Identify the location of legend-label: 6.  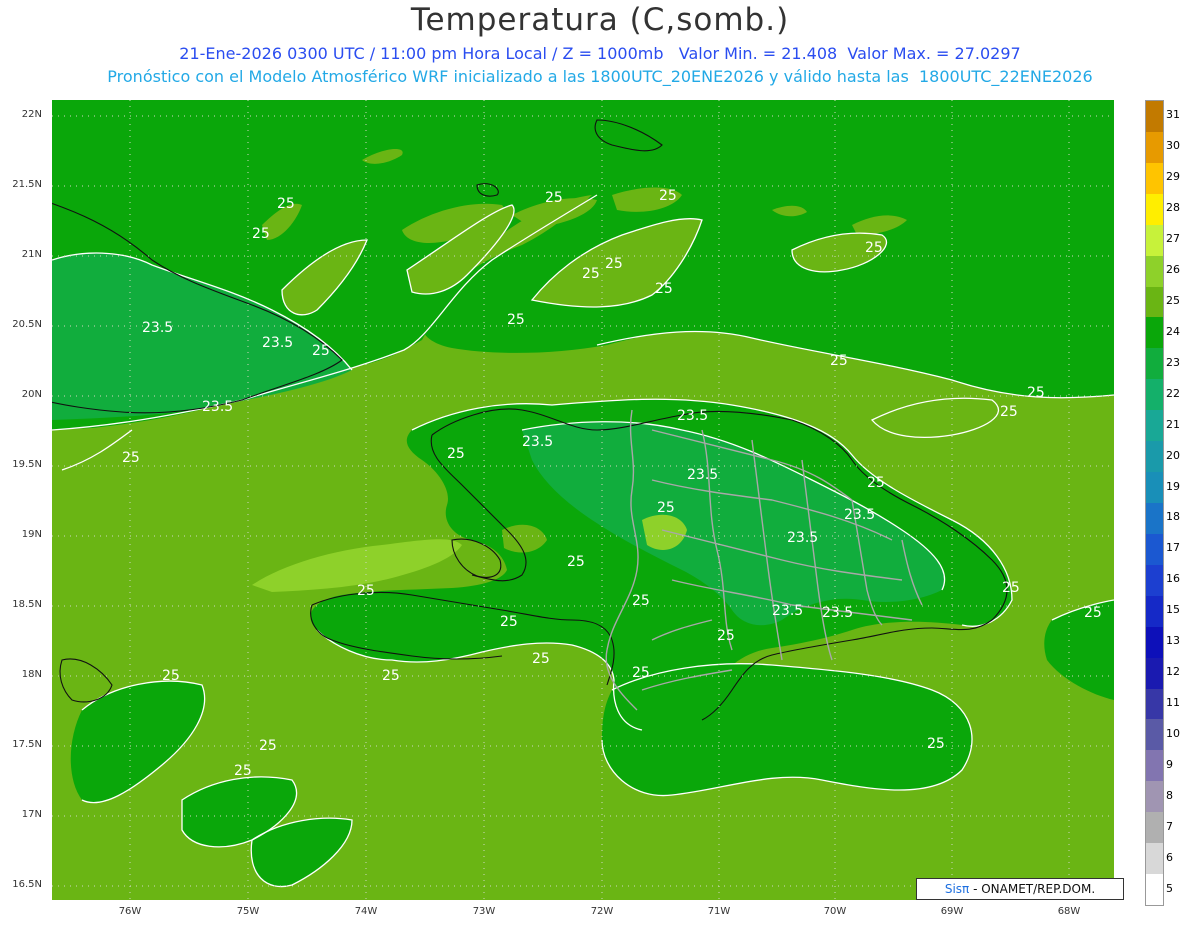
(1169, 857).